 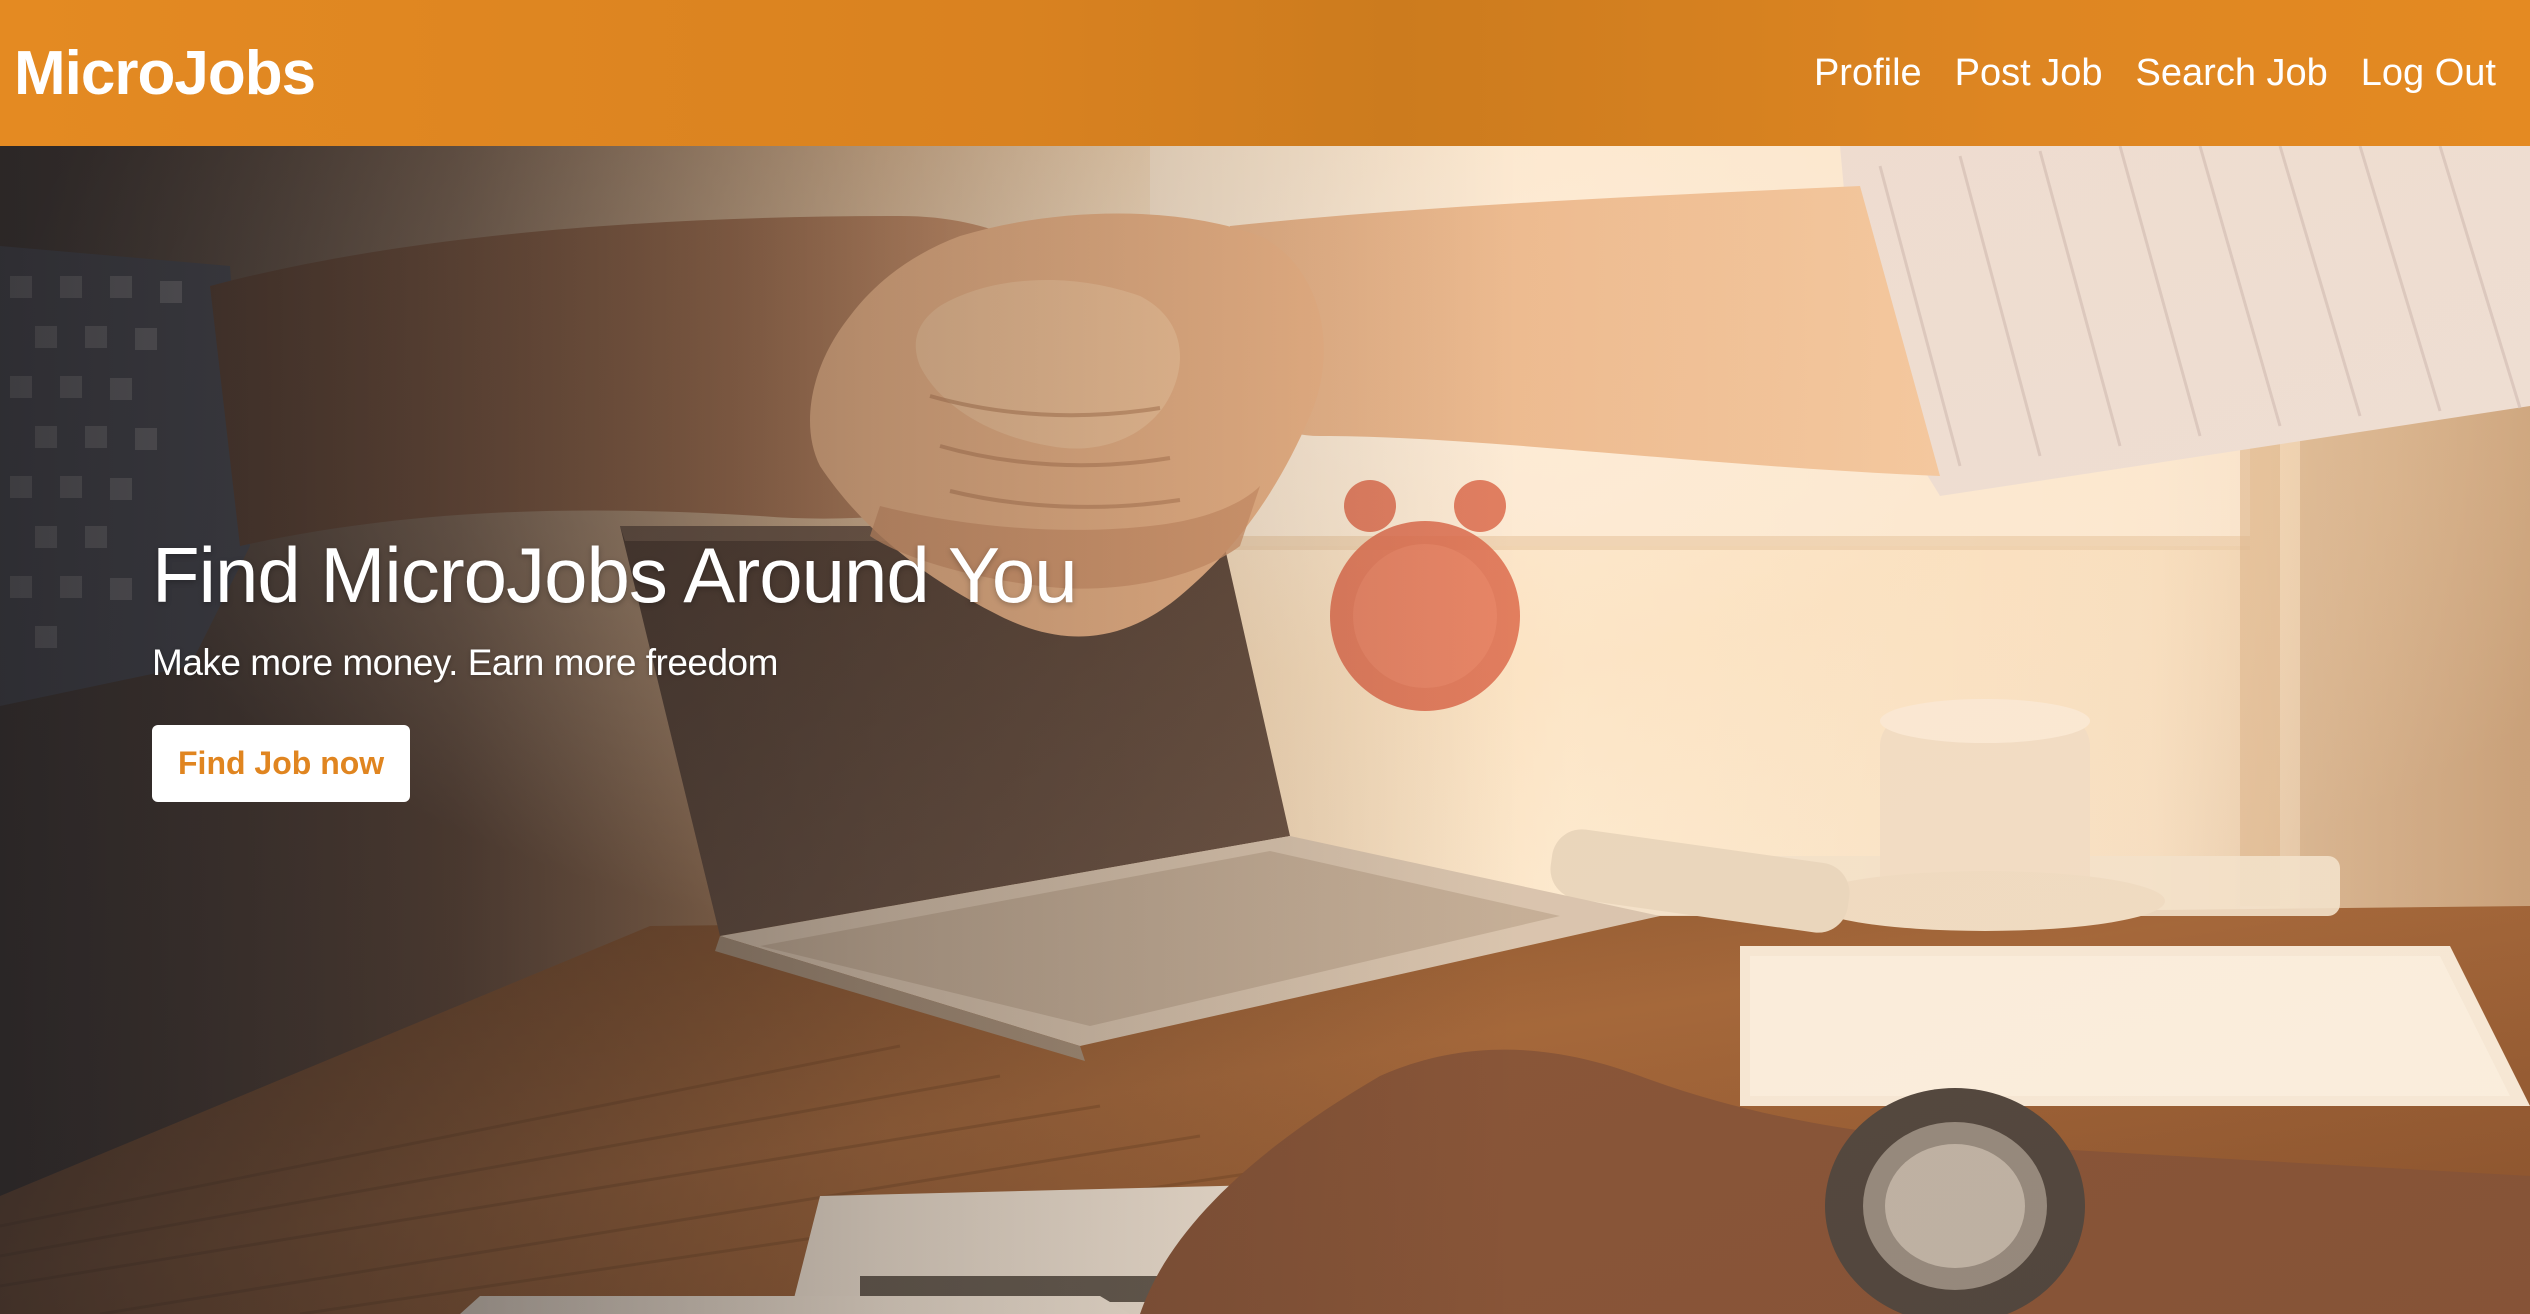 I want to click on nav-link-search-job: Search Job, so click(x=2232, y=73).